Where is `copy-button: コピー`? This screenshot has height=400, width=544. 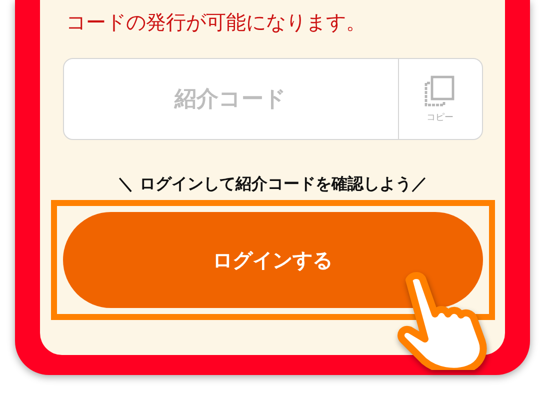
copy-button: コピー is located at coordinates (440, 99).